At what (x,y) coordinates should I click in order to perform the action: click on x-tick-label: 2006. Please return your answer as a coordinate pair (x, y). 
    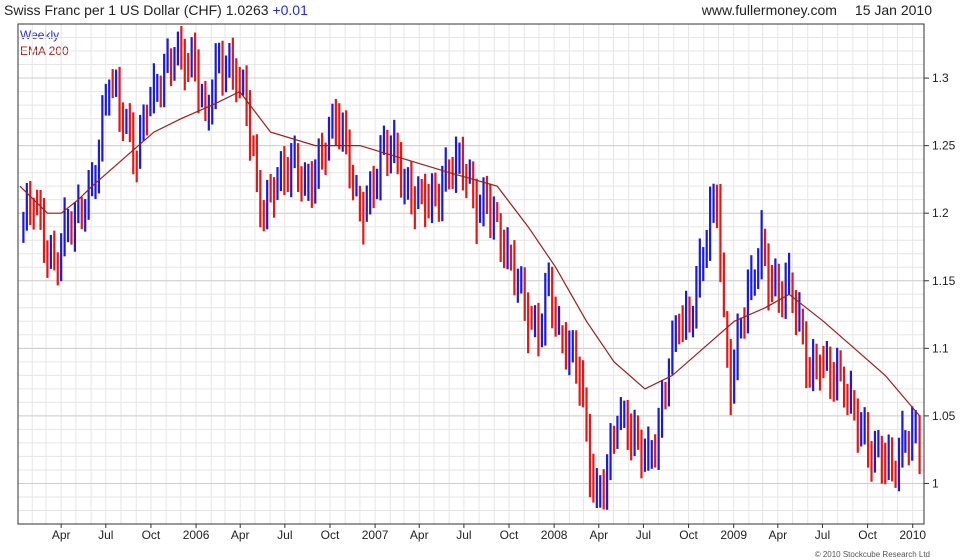
    Looking at the image, I should click on (196, 535).